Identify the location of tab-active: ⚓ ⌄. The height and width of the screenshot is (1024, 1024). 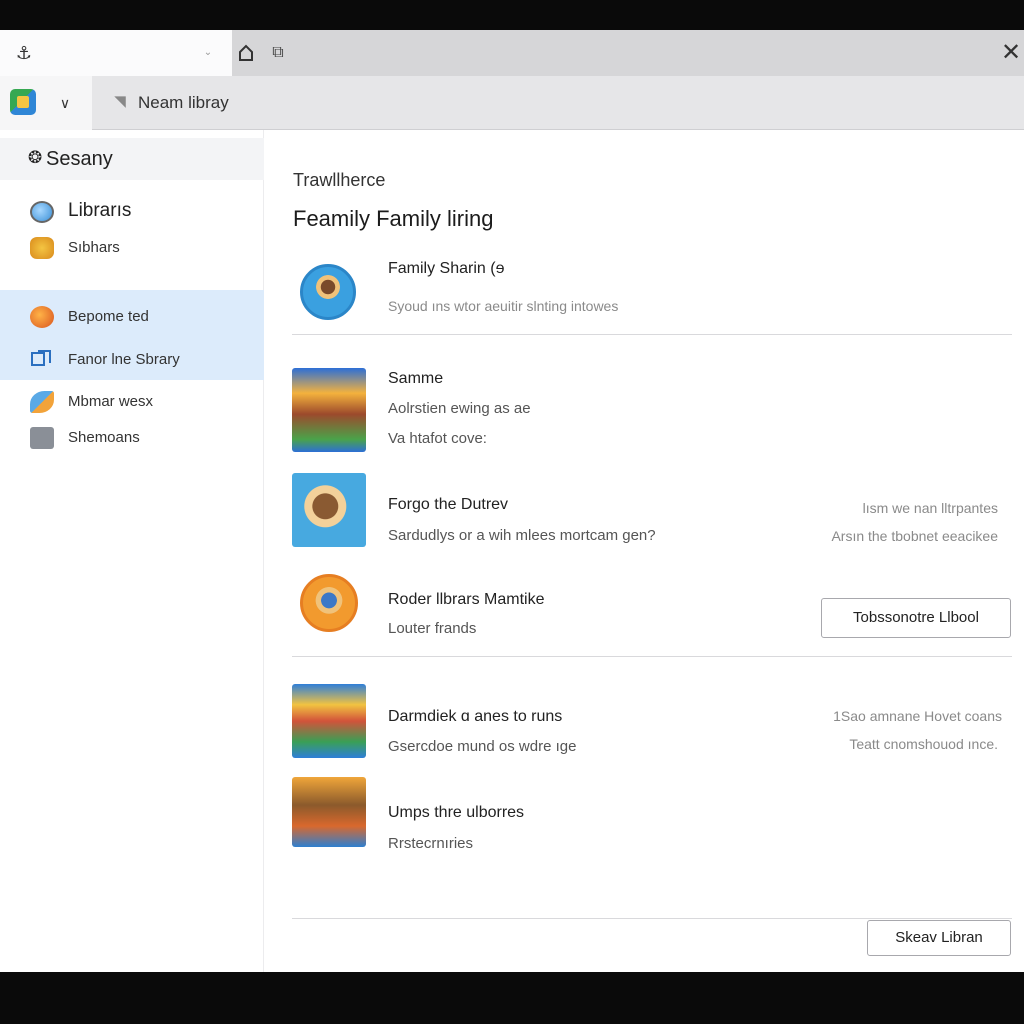
(116, 53).